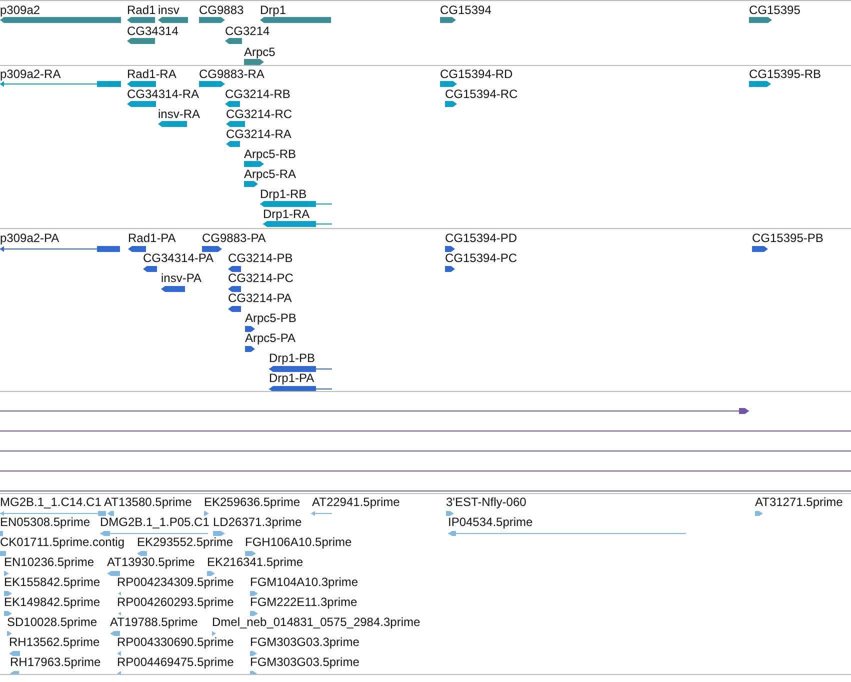 The image size is (851, 682). I want to click on feature-label: p309a2-PA, so click(30, 238).